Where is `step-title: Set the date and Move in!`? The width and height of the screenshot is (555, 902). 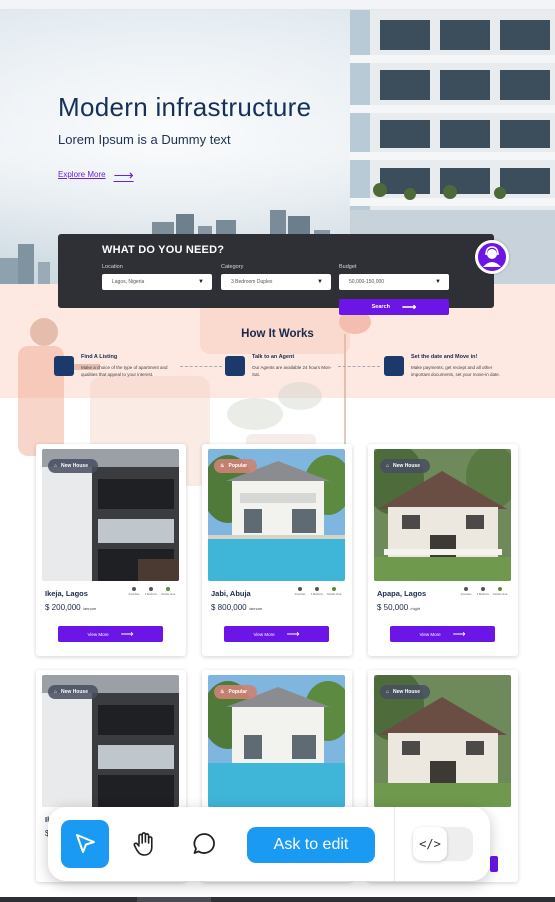
step-title: Set the date and Move in! is located at coordinates (444, 357).